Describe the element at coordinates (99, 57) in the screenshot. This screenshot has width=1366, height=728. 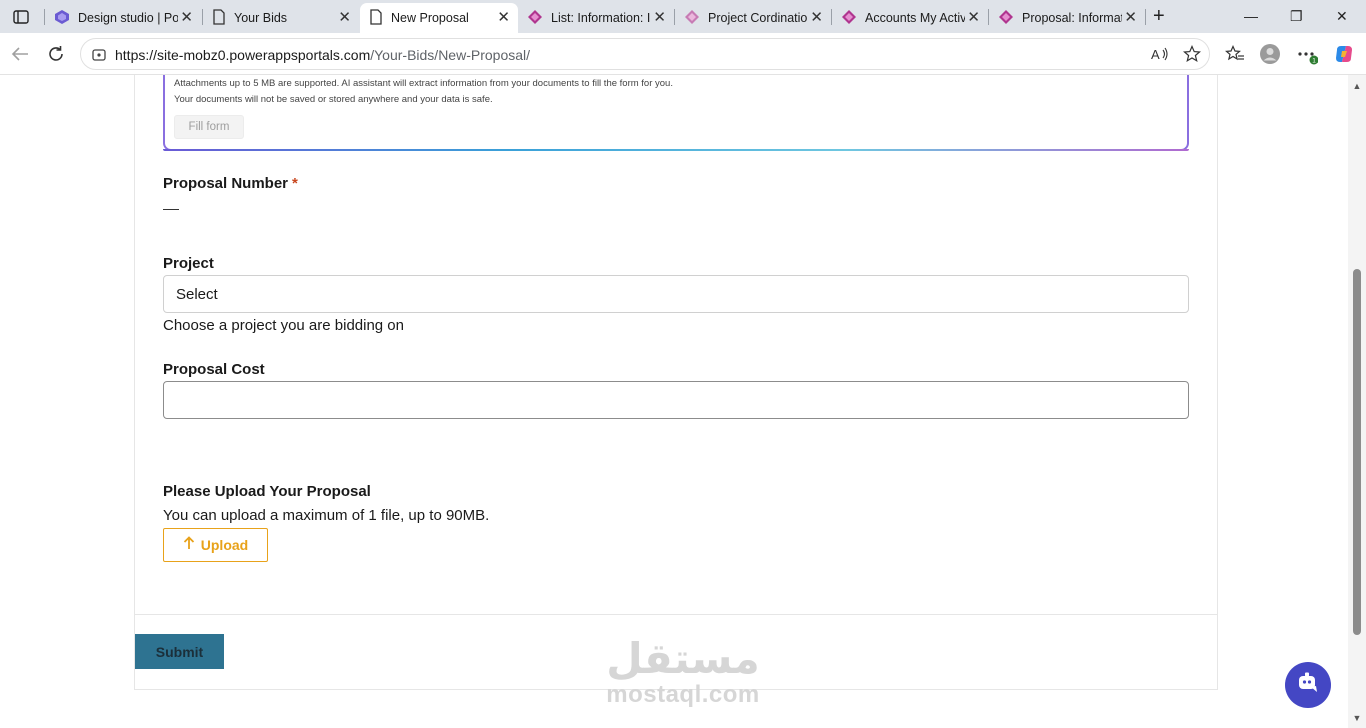
I see `site-info-icon` at that location.